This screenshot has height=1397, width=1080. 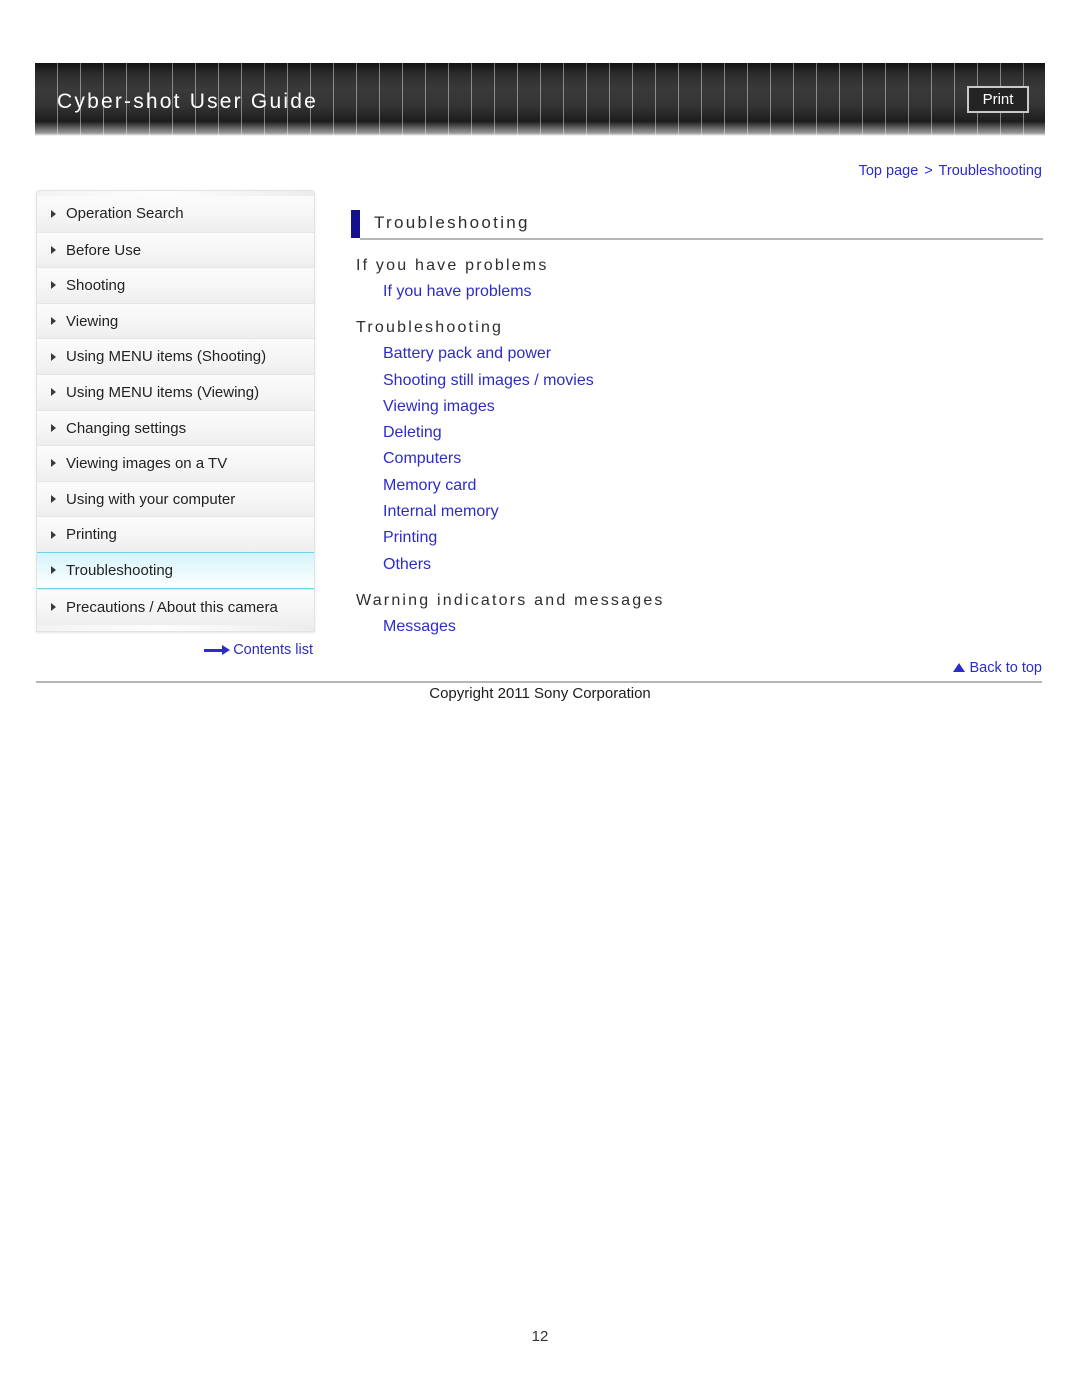 I want to click on sidebar-item-viewing: Viewing, so click(x=175, y=320).